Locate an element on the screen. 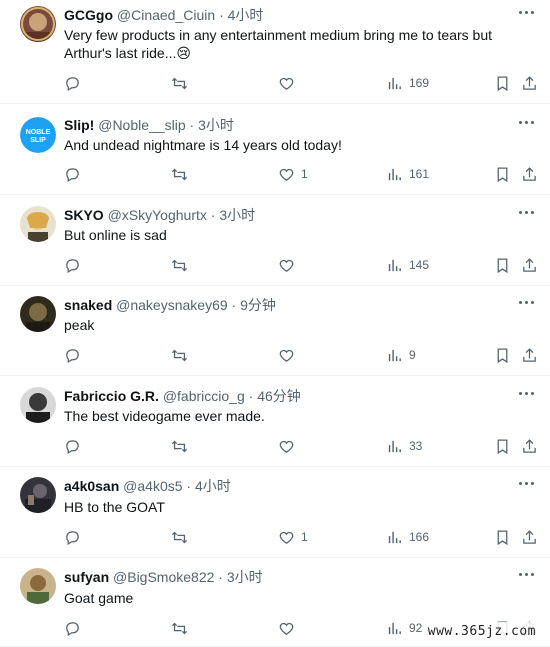  views-button: 145 is located at coordinates (407, 265).